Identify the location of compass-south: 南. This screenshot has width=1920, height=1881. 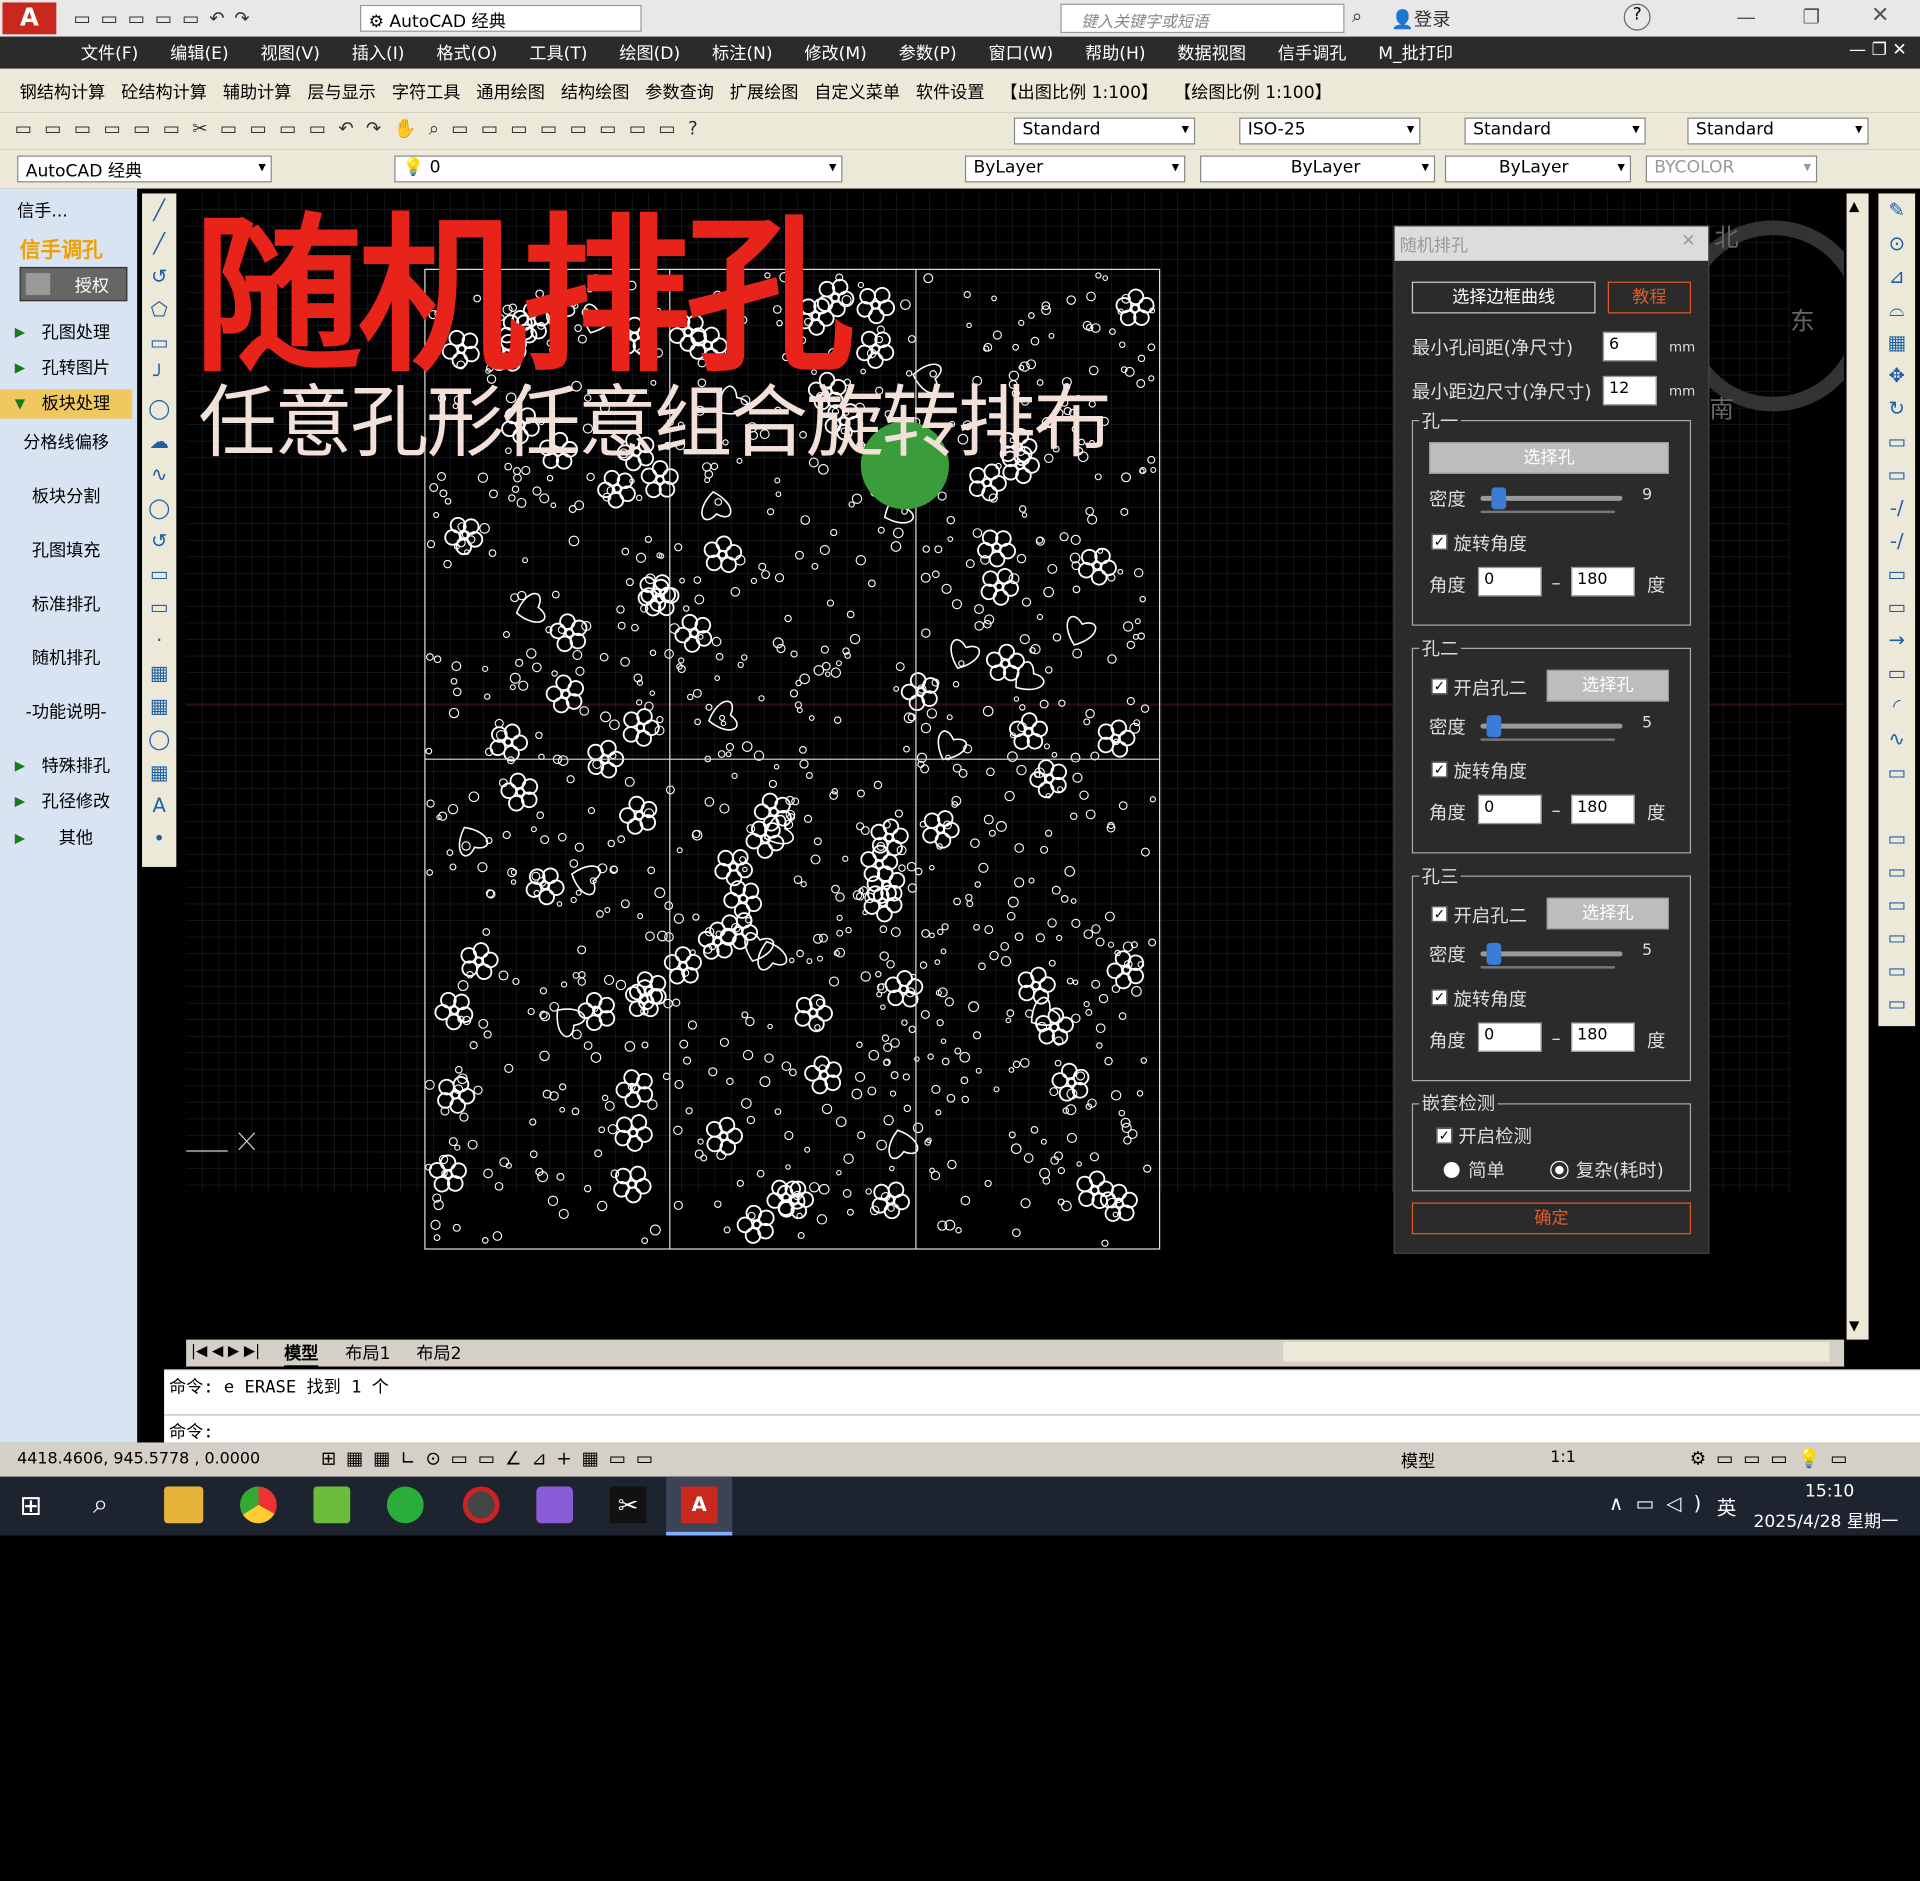
(1721, 407).